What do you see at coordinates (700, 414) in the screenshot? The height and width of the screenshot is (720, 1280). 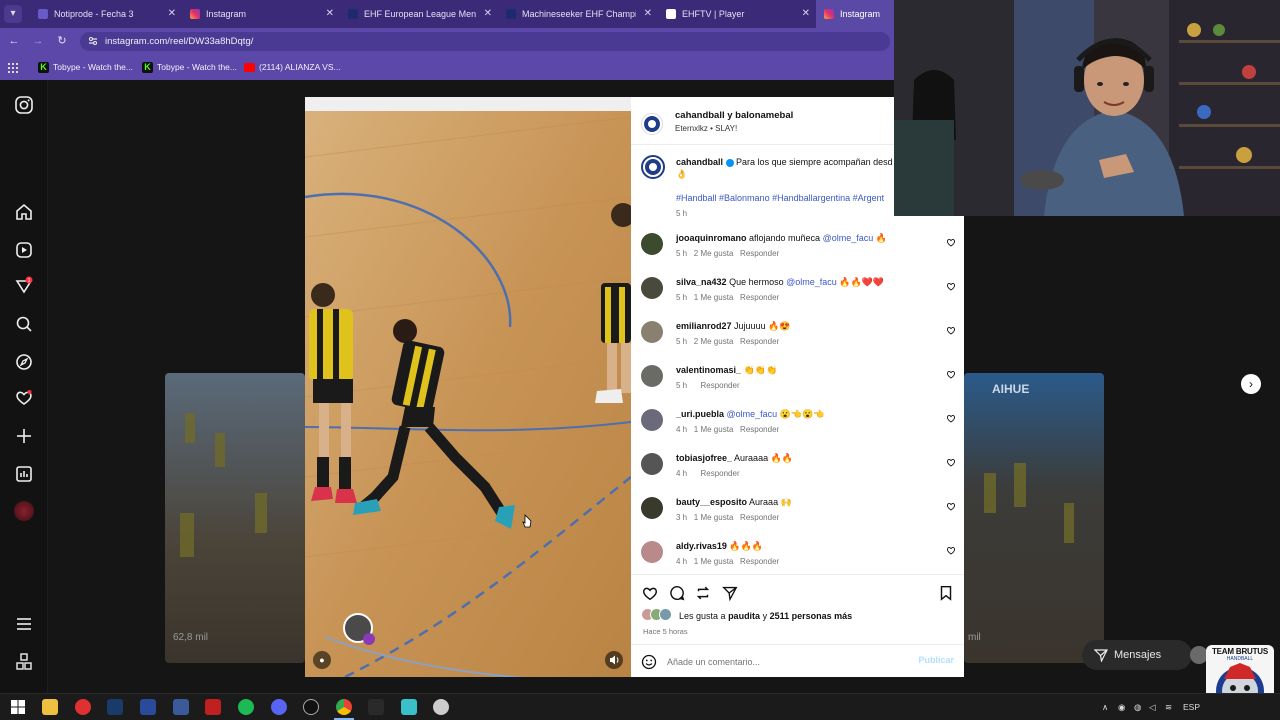 I see `comment-username: _uri.puebla` at bounding box center [700, 414].